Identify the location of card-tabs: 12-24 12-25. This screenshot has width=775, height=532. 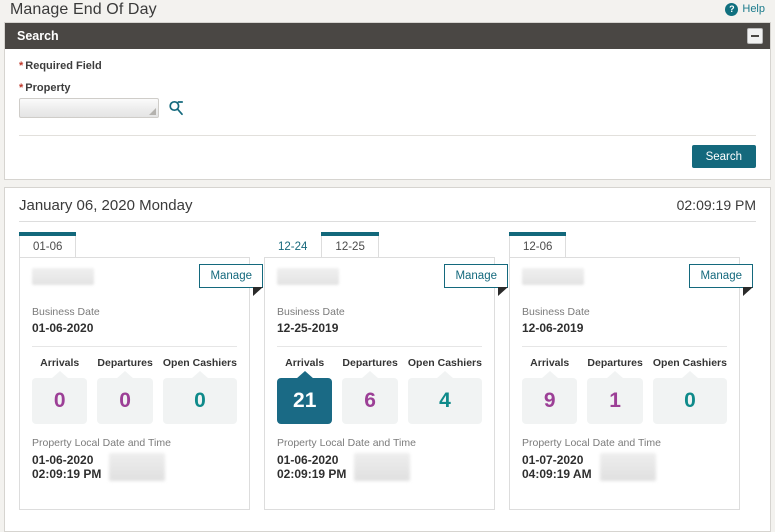
(379, 245).